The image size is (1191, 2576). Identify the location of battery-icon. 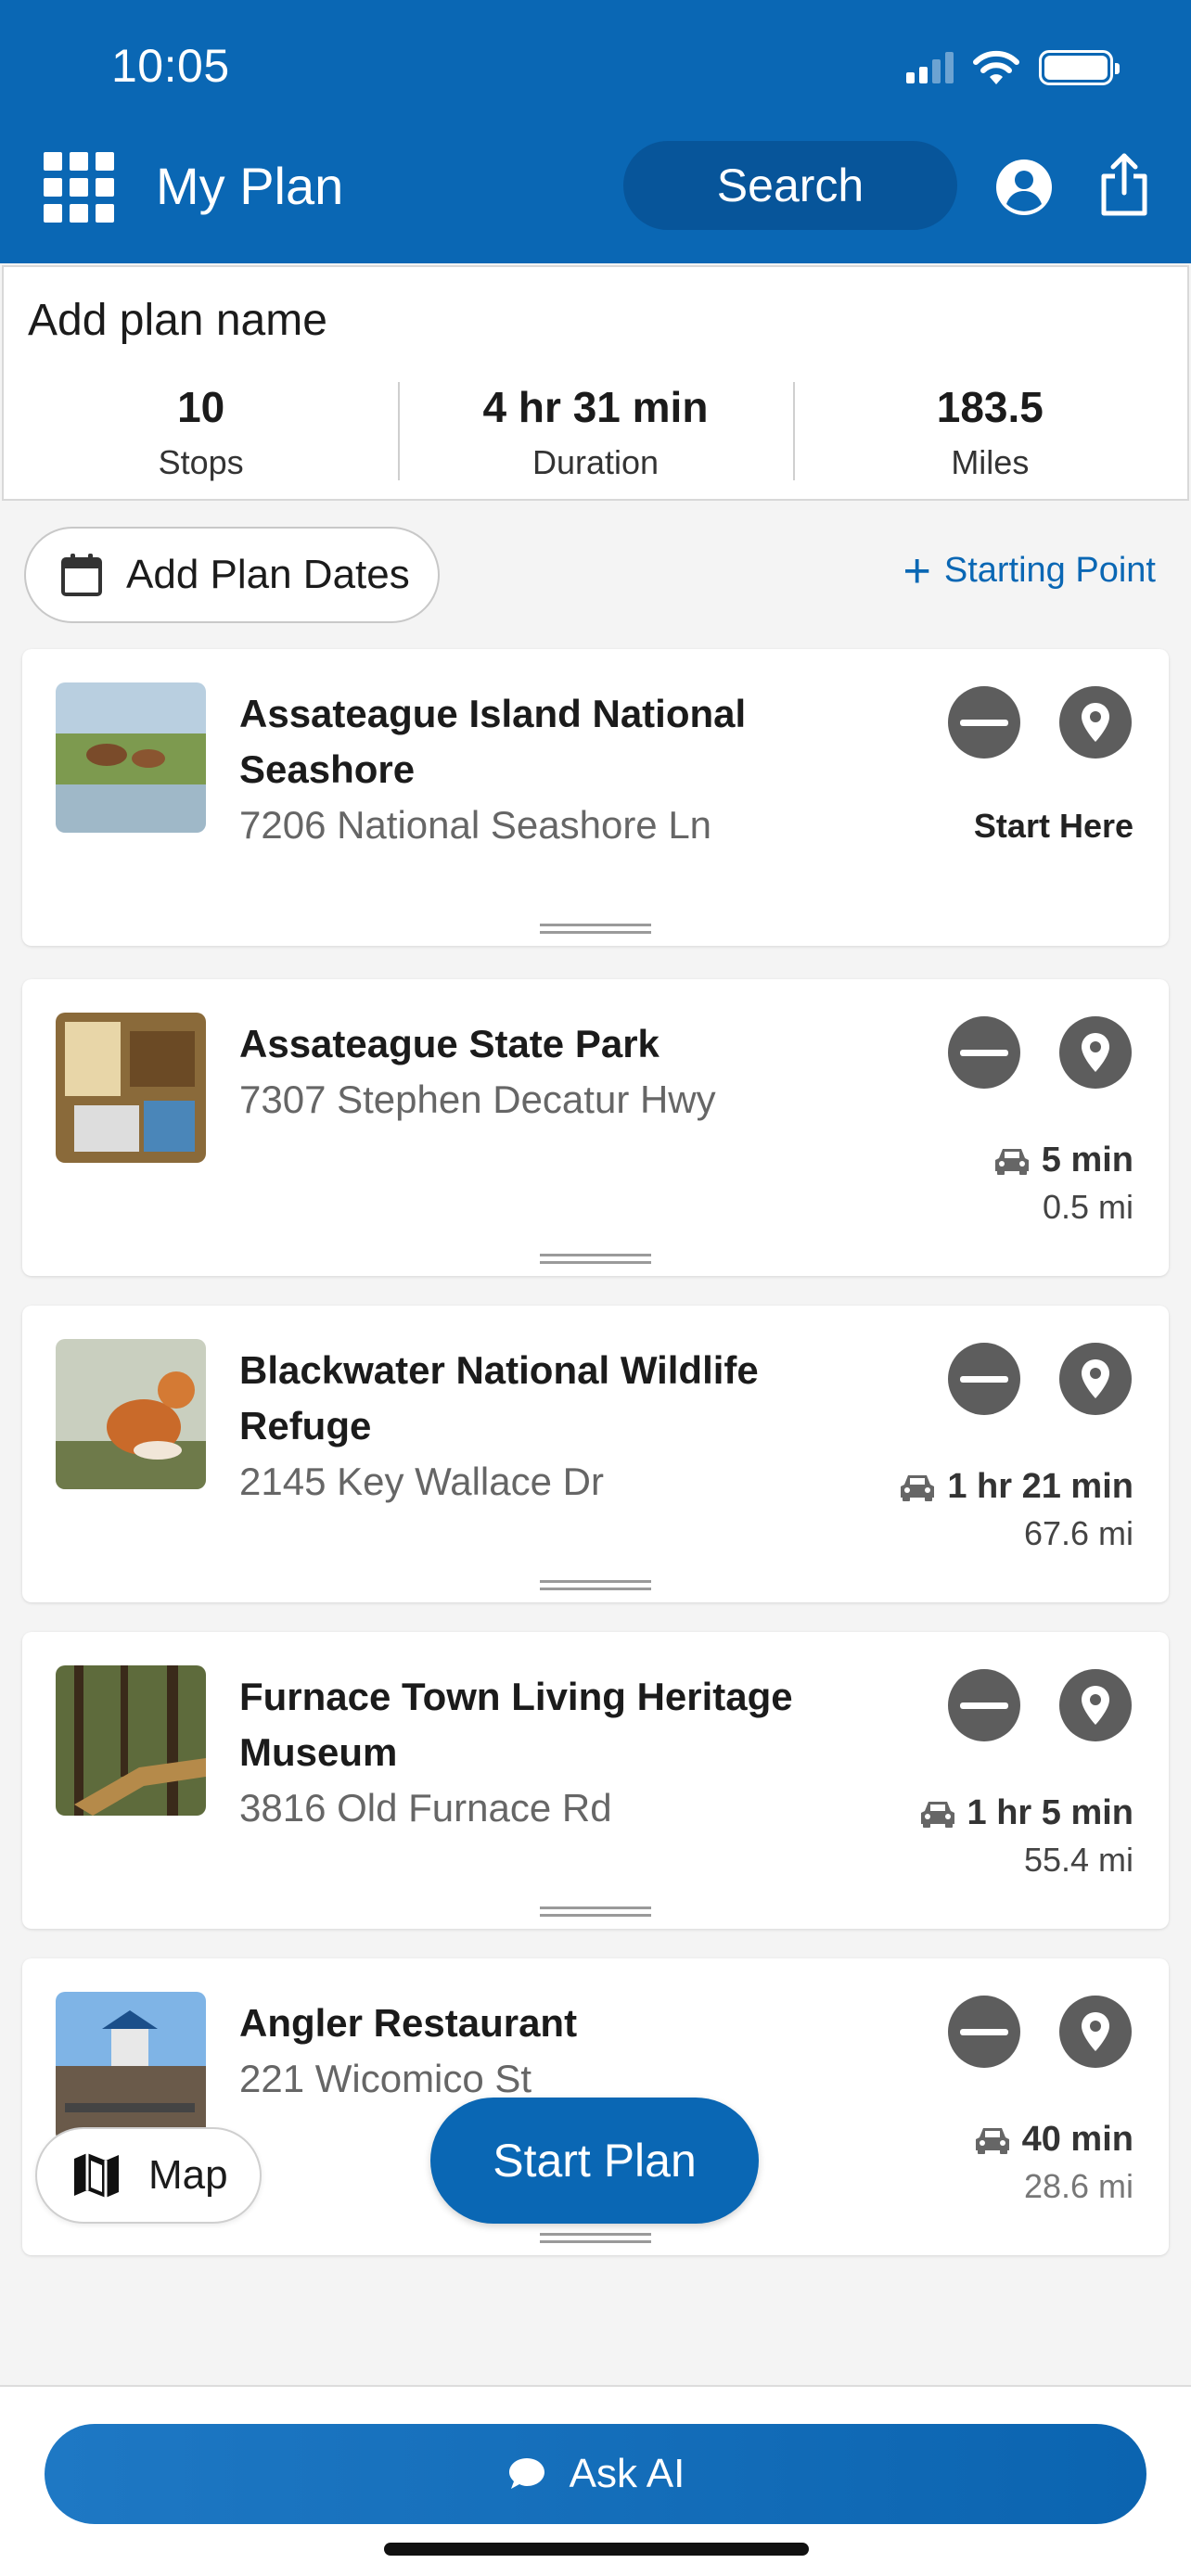
(1079, 67).